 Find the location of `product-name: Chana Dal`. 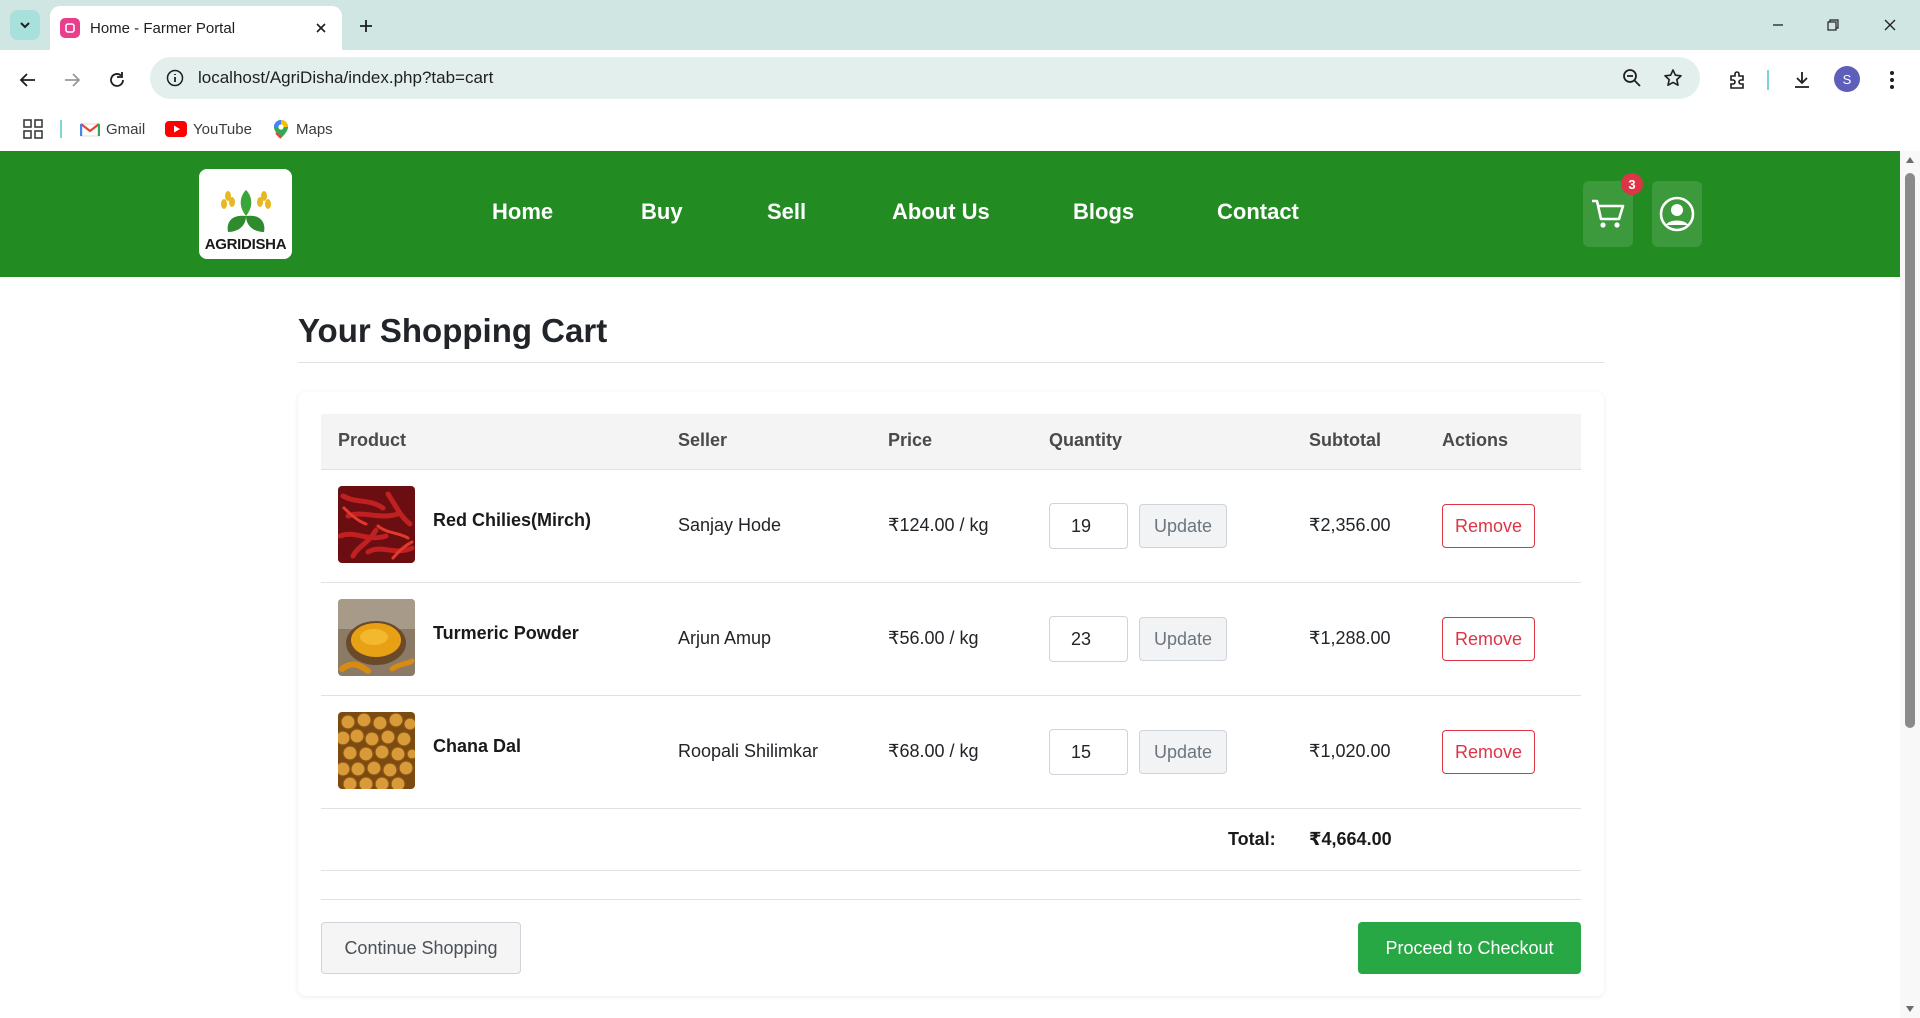

product-name: Chana Dal is located at coordinates (477, 746).